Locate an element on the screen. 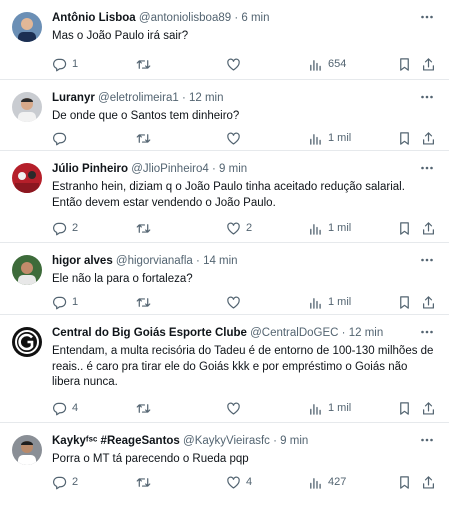 The height and width of the screenshot is (506, 449). author-name: higor alves is located at coordinates (82, 261).